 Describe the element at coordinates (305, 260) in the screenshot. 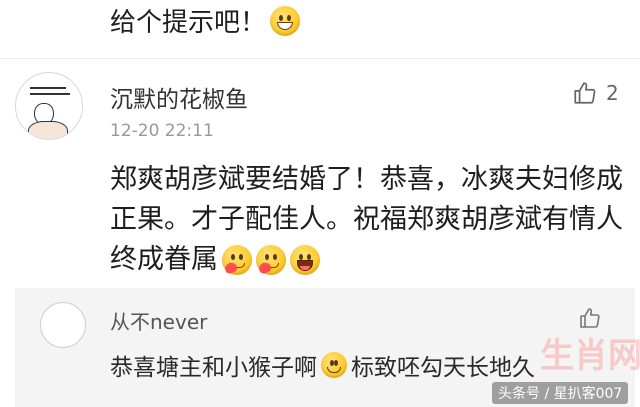

I see `laugh-emoji-icon` at that location.